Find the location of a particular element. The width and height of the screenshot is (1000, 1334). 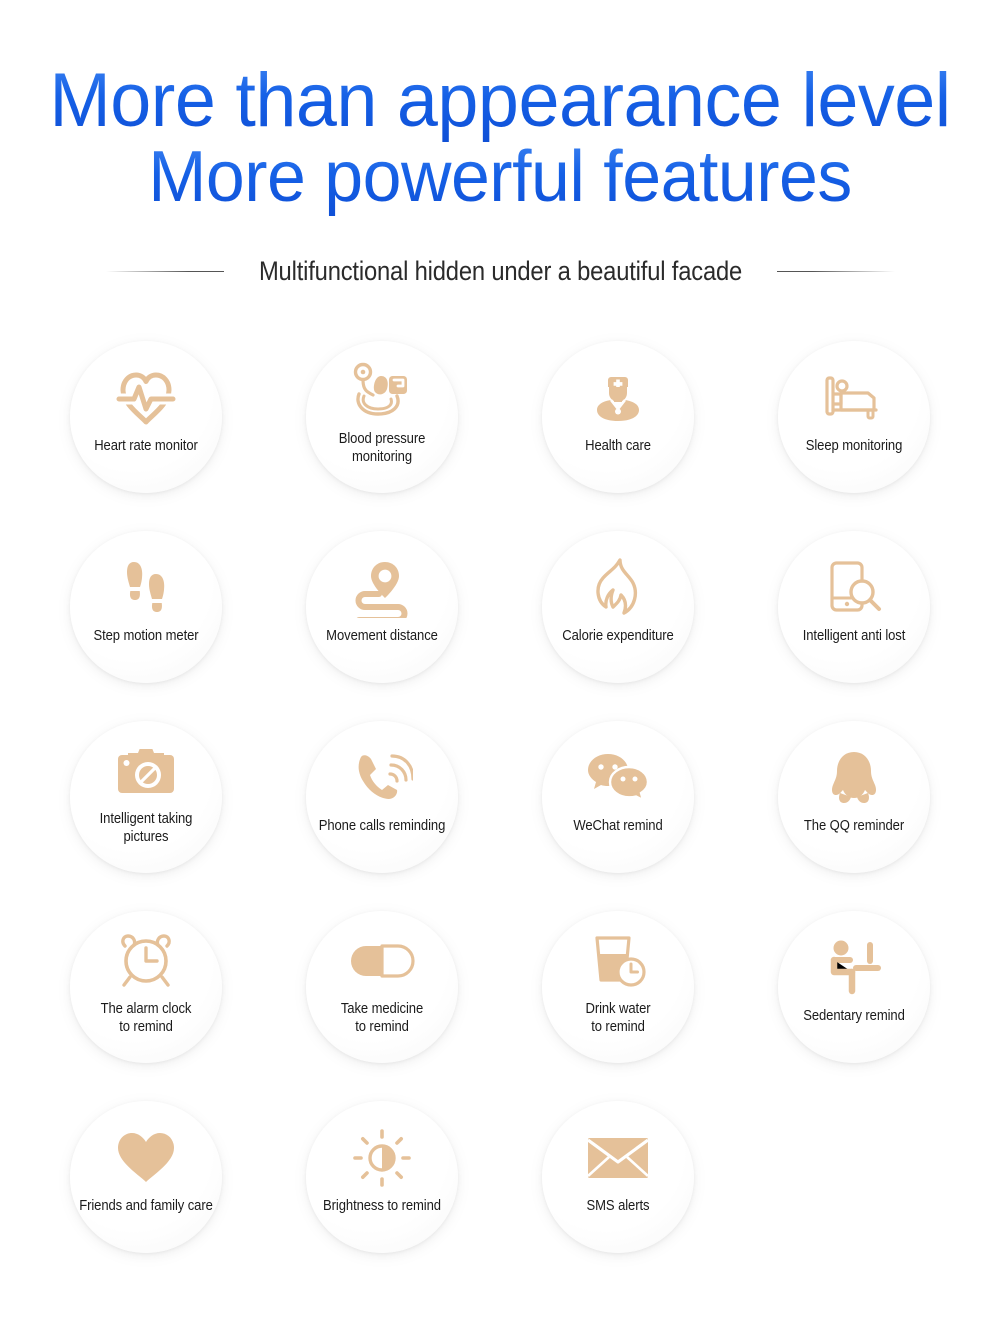

feature-item-health-care: Health care is located at coordinates (618, 416).